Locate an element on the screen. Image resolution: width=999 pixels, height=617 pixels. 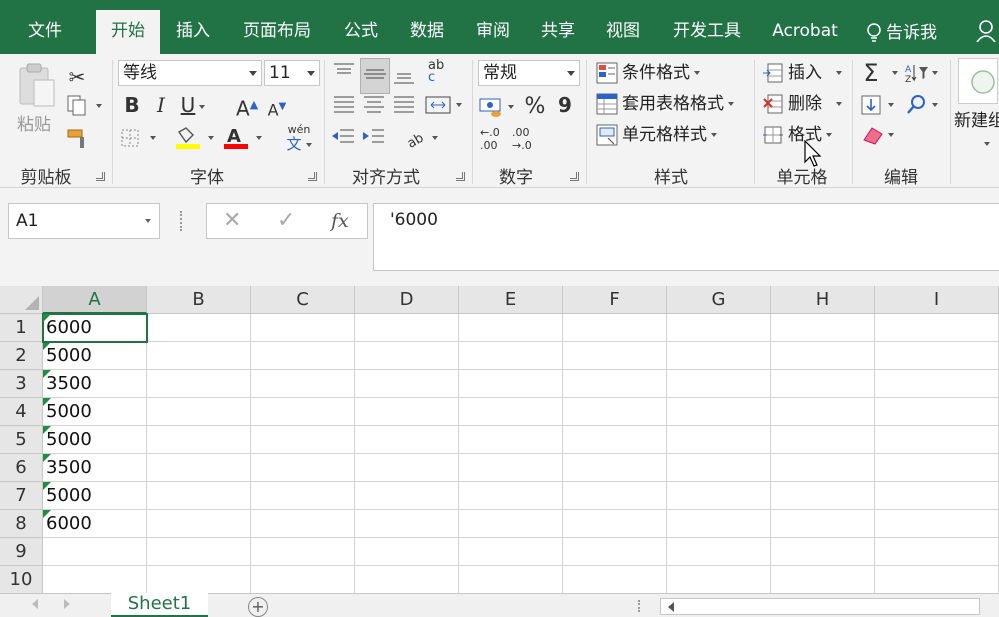
format-as-table-label: 套用表格格式 is located at coordinates (678, 104).